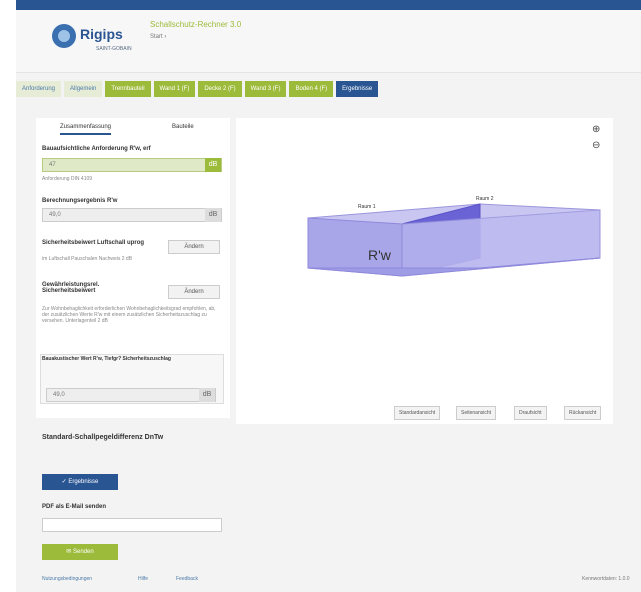 Image resolution: width=641 pixels, height=592 pixels. I want to click on subtab-bauteile: Bauteile, so click(183, 127).